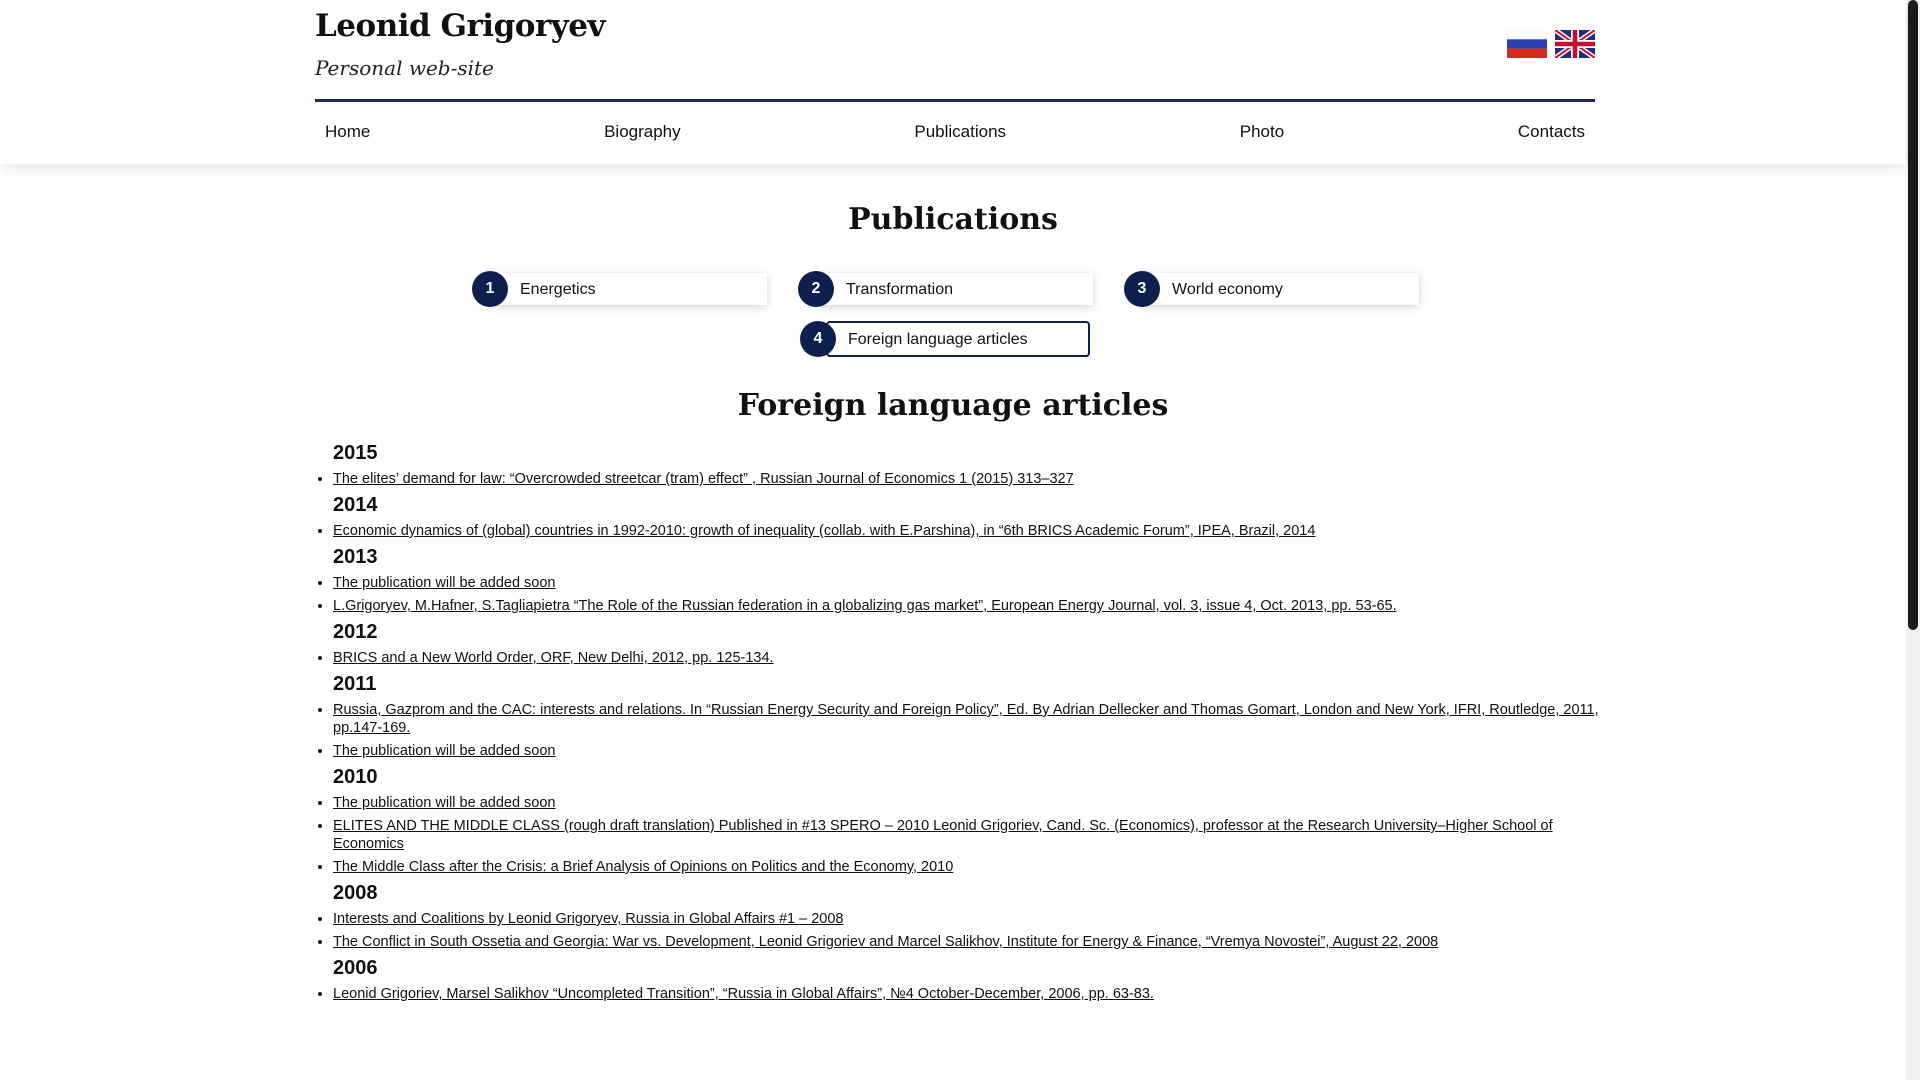  Describe the element at coordinates (960, 132) in the screenshot. I see `nav-publications: Publications` at that location.